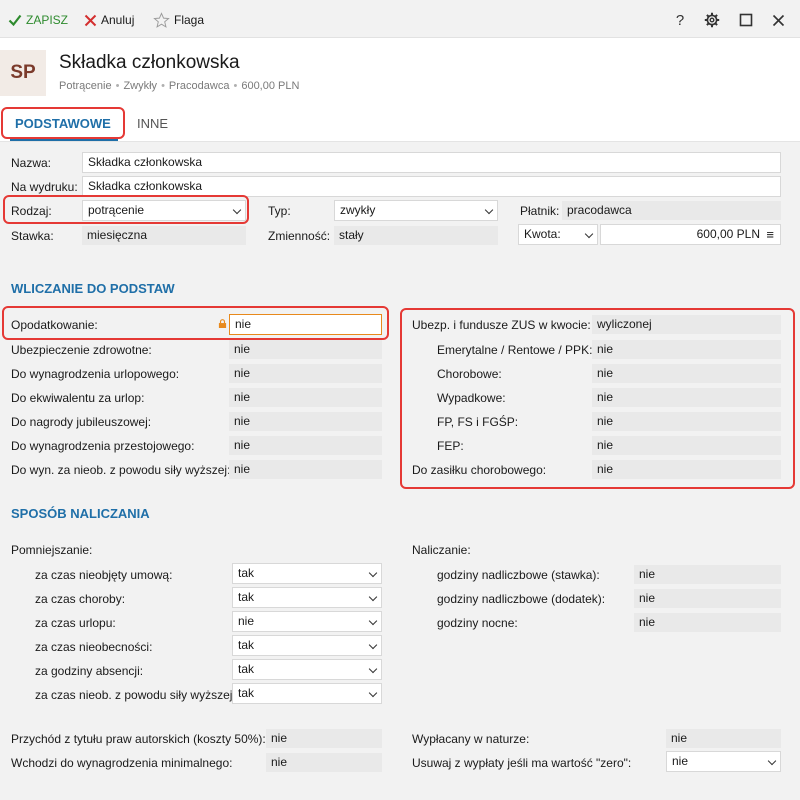  Describe the element at coordinates (95, 374) in the screenshot. I see `urlopowe-label: Do wynagrodzenia urlopowego:` at that location.